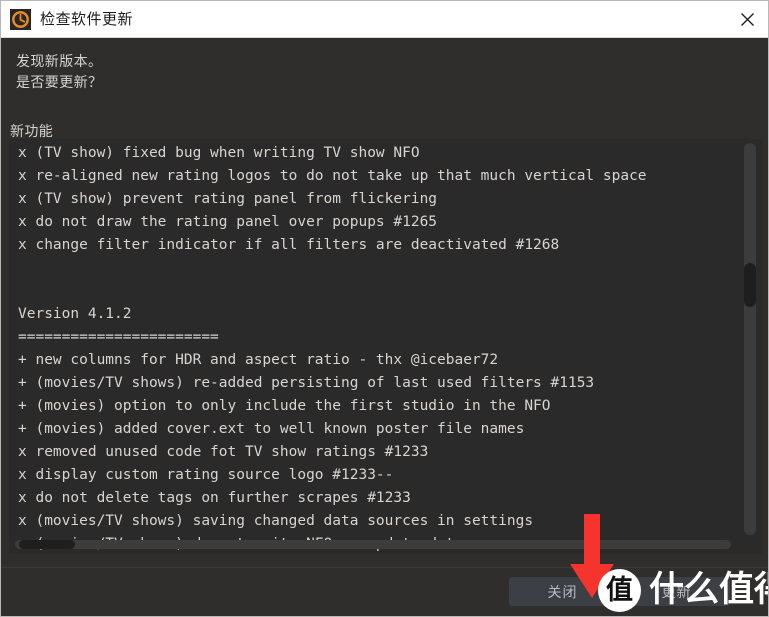 Image resolution: width=769 pixels, height=617 pixels. What do you see at coordinates (750, 339) in the screenshot?
I see `changelog-vertical-scrollbar` at bounding box center [750, 339].